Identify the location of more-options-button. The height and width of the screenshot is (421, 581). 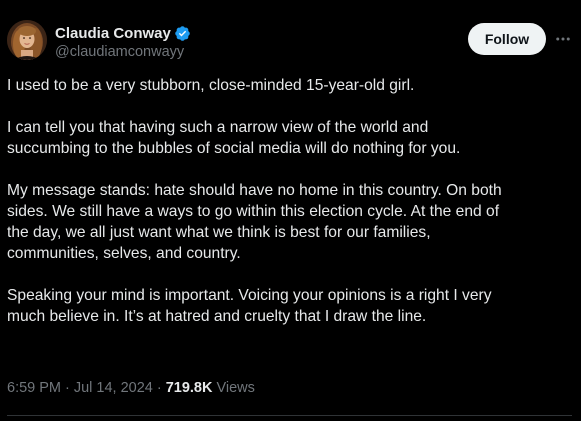
(563, 39).